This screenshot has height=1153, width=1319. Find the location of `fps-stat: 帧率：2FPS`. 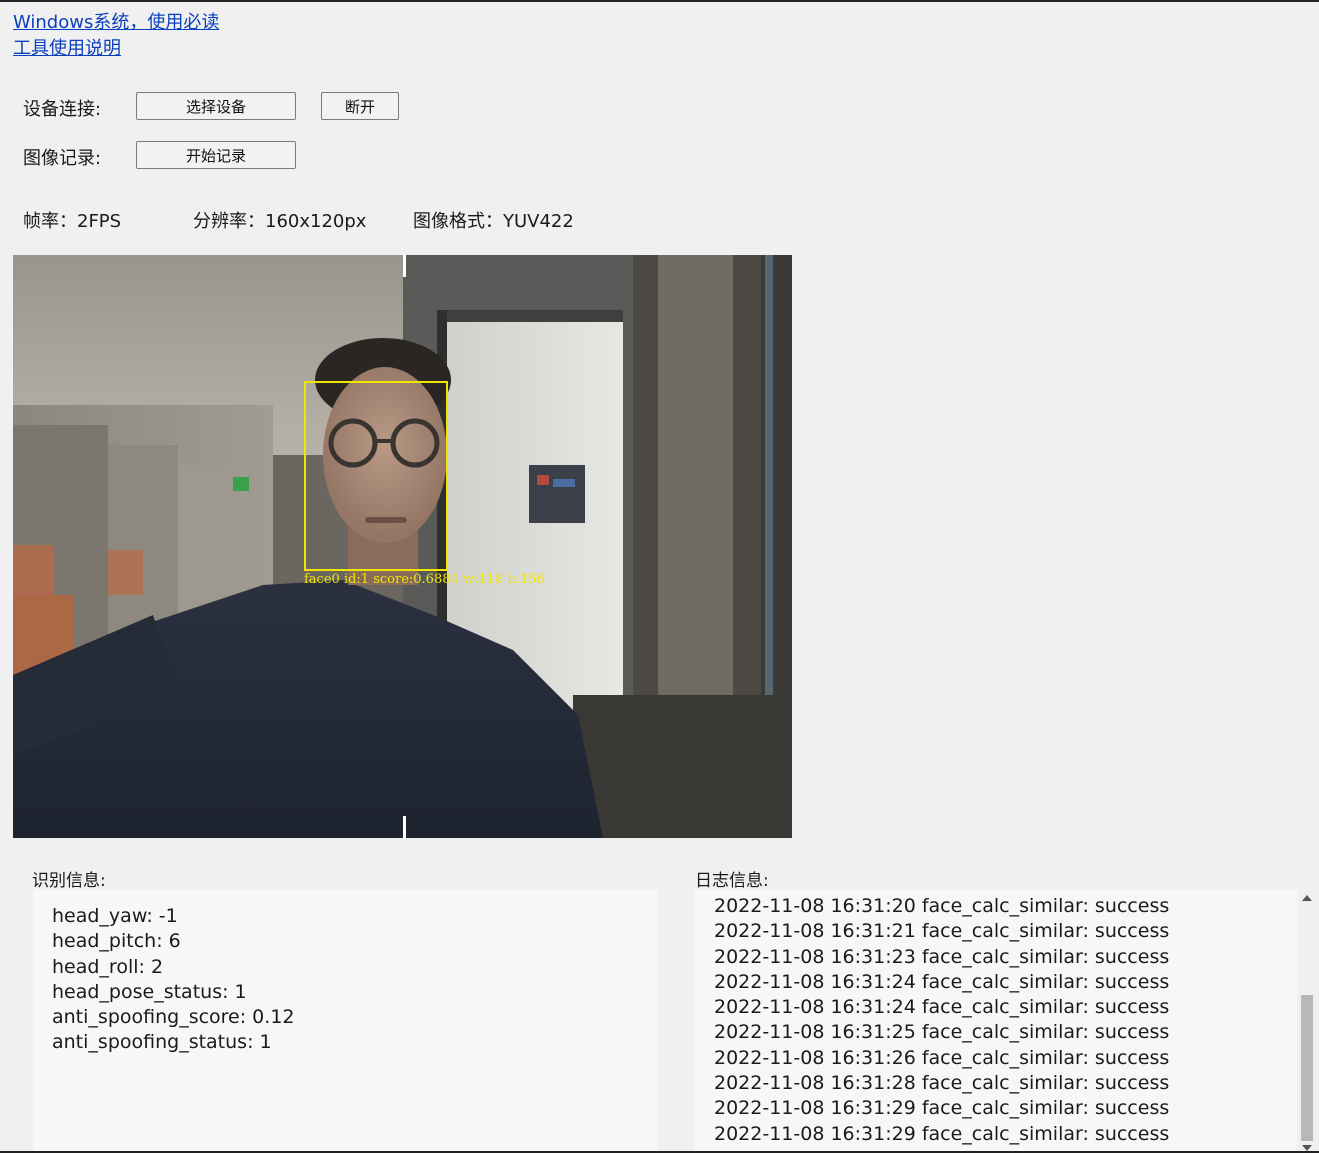

fps-stat: 帧率：2FPS is located at coordinates (72, 221).